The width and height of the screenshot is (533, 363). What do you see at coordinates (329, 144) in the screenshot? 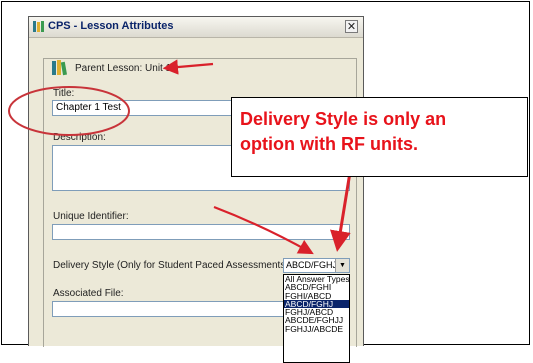
I see `callout-line-2: option with RF units.` at bounding box center [329, 144].